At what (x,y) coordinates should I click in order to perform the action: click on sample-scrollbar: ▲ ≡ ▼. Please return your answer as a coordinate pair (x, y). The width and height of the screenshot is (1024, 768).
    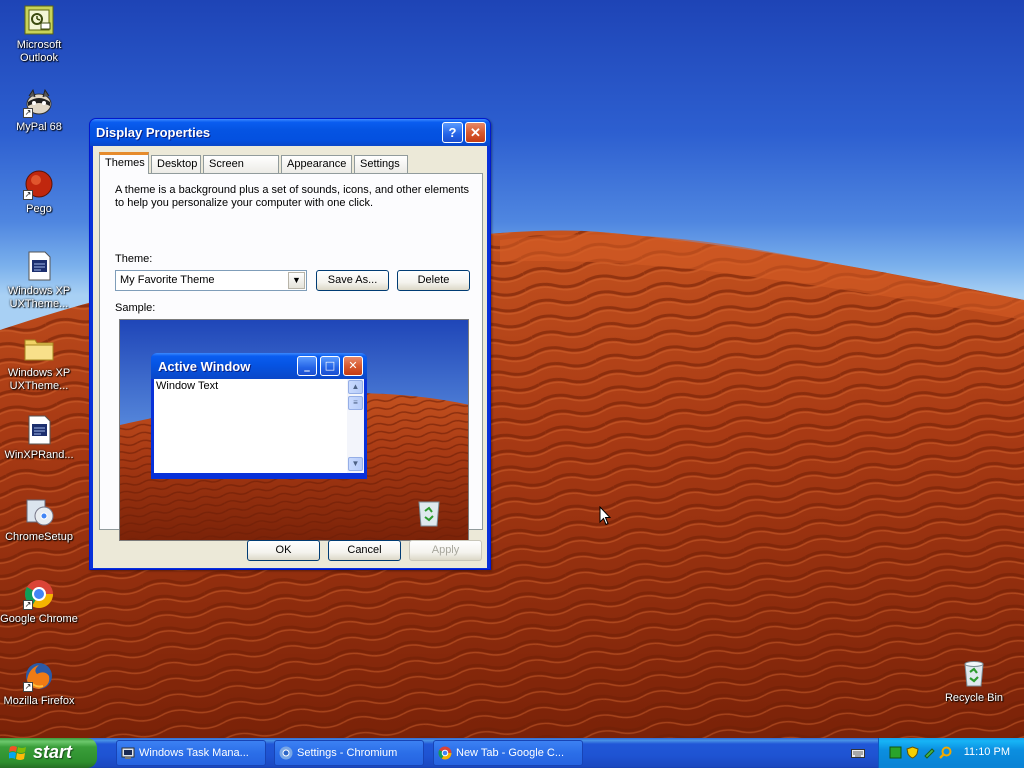
    Looking at the image, I should click on (355, 426).